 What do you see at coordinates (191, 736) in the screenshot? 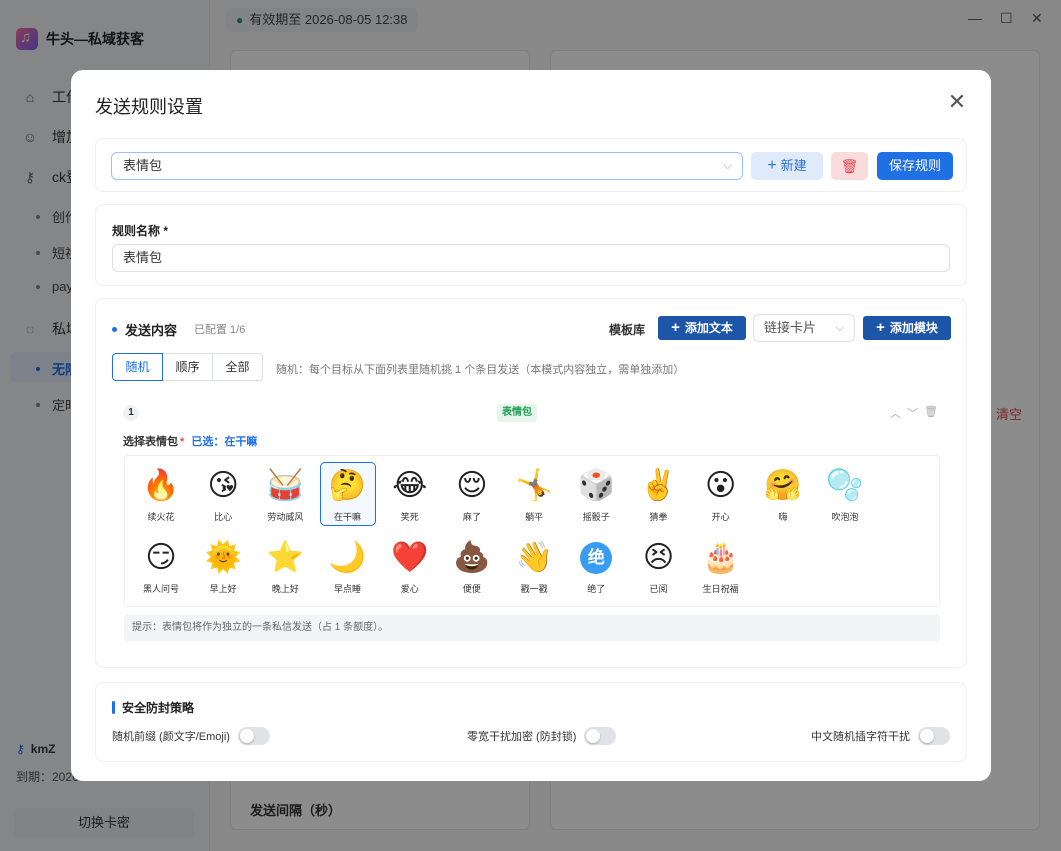
I see `toggle-random-prefix: 随机前缀 (颜文字/Emoji)` at bounding box center [191, 736].